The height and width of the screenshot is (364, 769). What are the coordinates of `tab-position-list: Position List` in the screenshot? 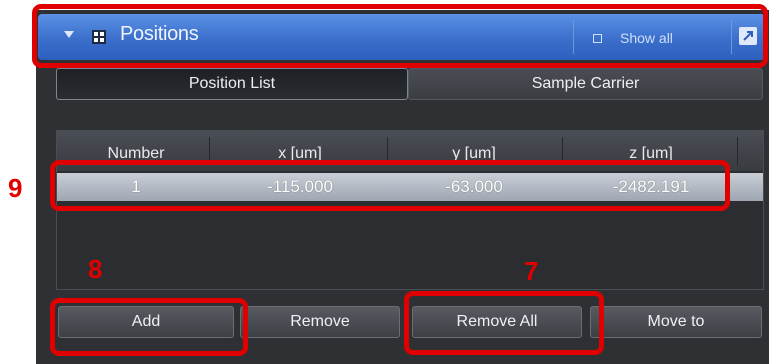 It's located at (232, 84).